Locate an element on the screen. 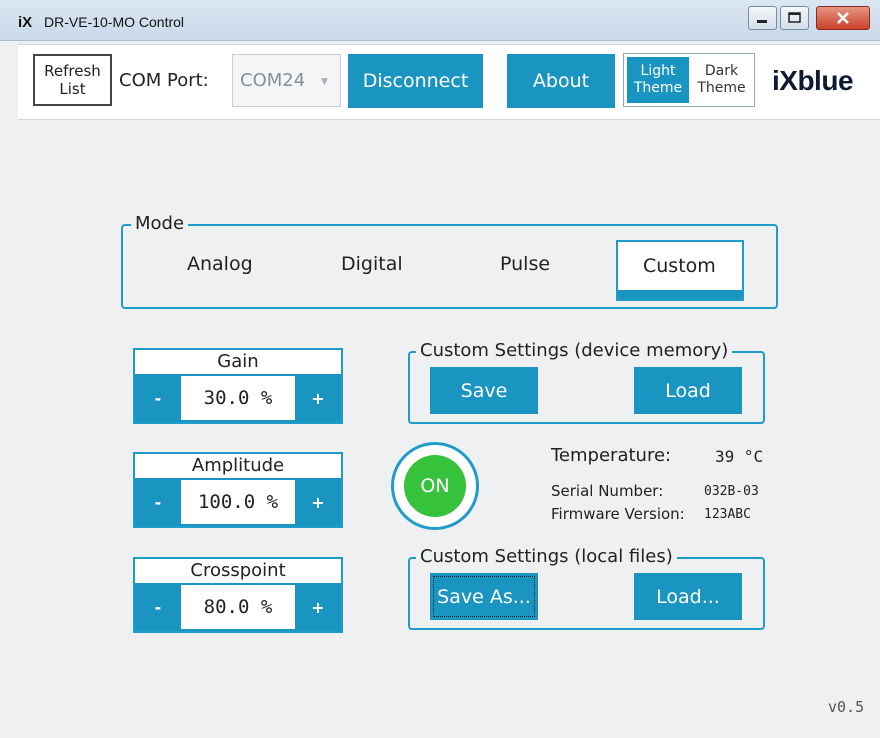  serial-number-value: 032B-03 is located at coordinates (731, 491).